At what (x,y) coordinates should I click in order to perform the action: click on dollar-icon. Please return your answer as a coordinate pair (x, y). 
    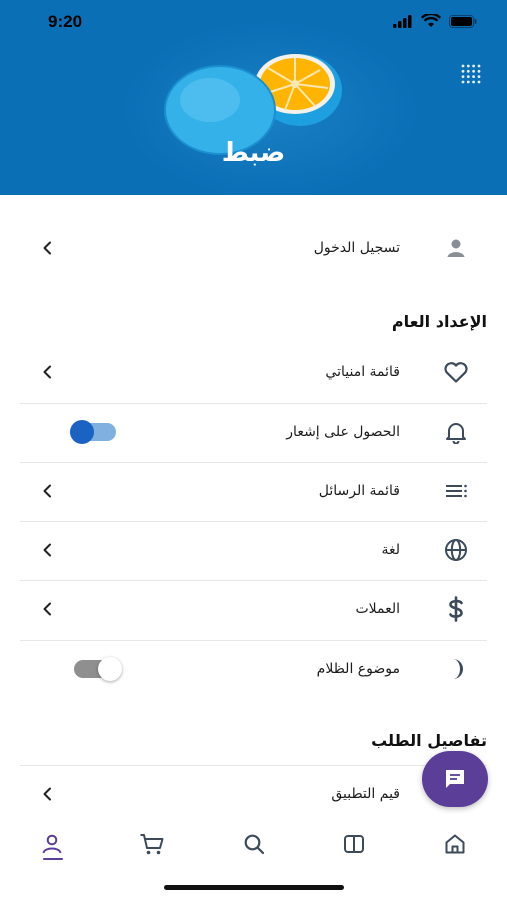
    Looking at the image, I should click on (456, 609).